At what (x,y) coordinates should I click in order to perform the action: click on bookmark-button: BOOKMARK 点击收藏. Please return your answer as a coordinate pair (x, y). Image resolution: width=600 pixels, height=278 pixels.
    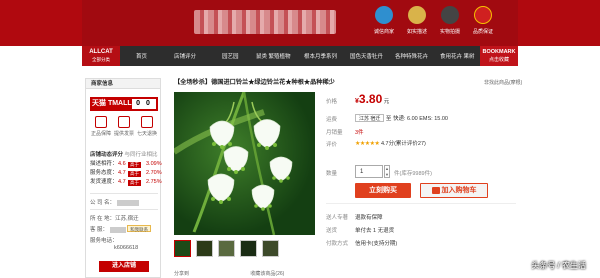
    Looking at the image, I should click on (499, 56).